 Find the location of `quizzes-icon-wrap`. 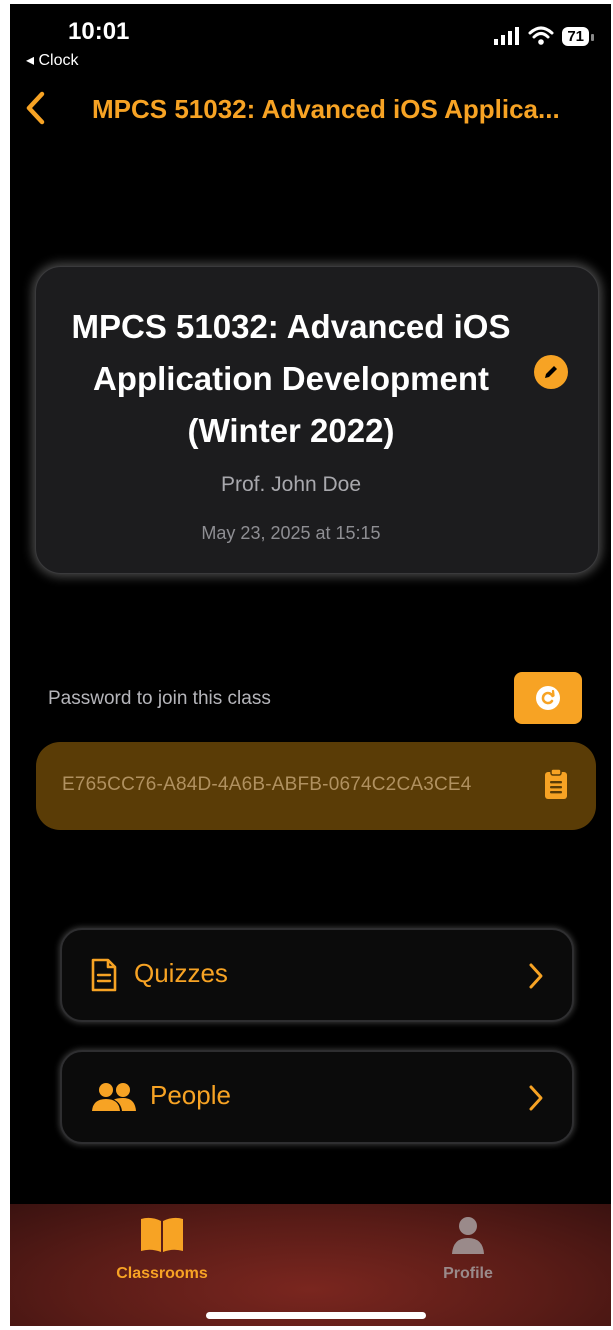

quizzes-icon-wrap is located at coordinates (104, 977).